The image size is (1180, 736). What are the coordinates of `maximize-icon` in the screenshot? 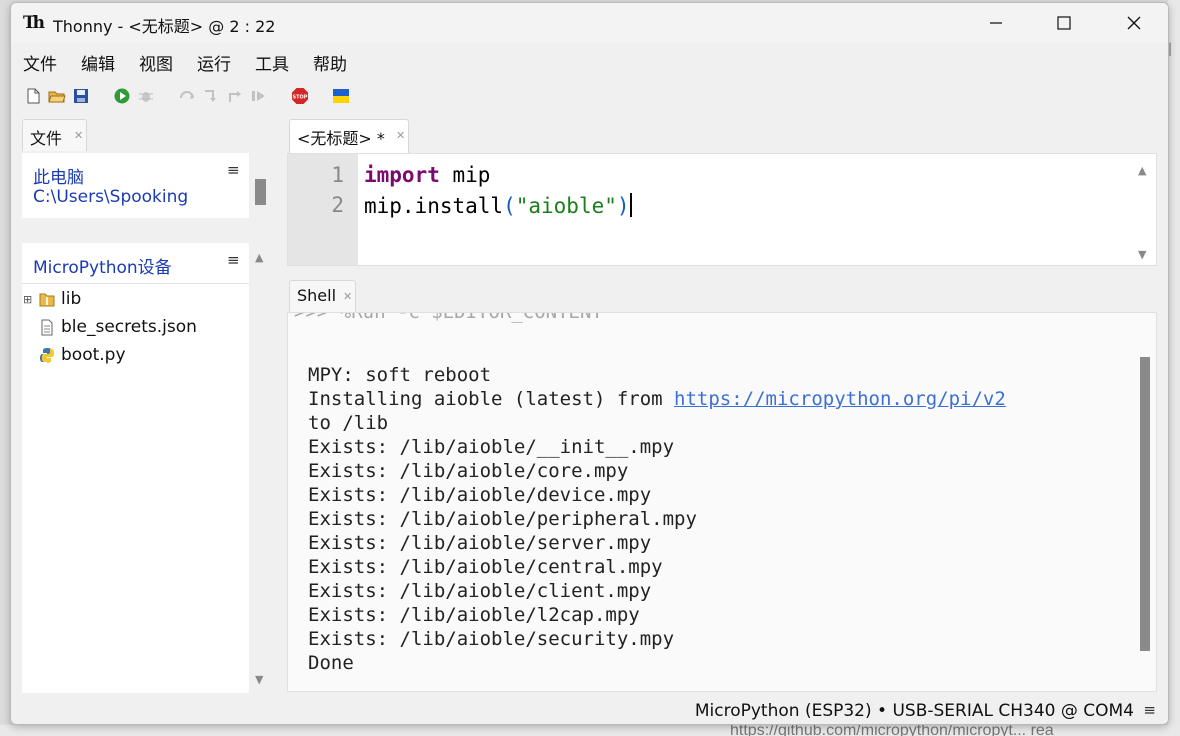 It's located at (1064, 23).